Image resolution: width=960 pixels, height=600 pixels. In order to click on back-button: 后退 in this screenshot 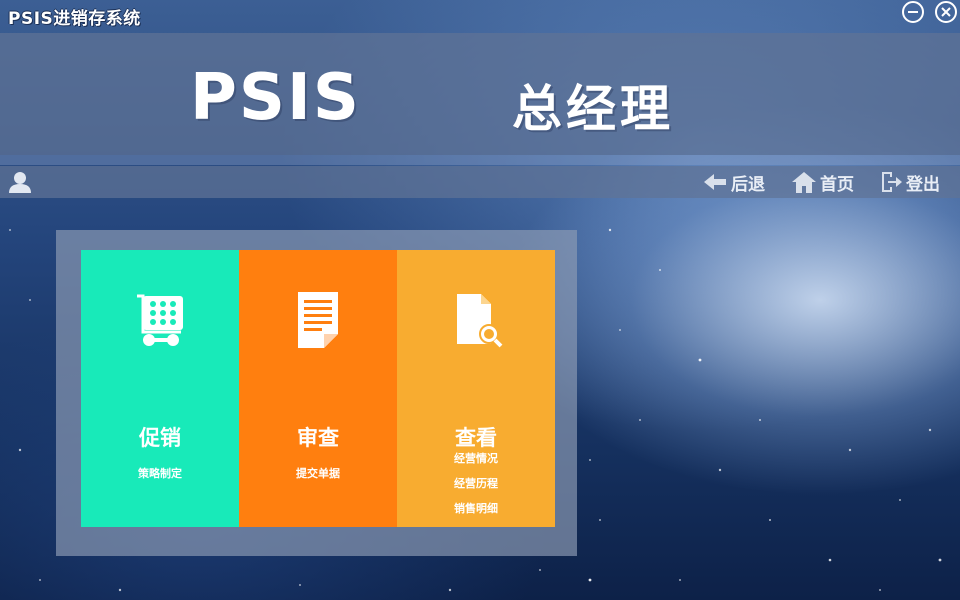, I will do `click(733, 182)`.